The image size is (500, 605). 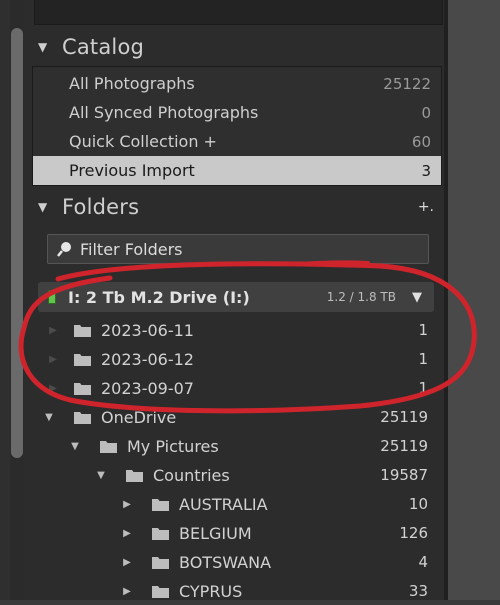 I want to click on filter-placeholder: Filter Folders, so click(x=131, y=249).